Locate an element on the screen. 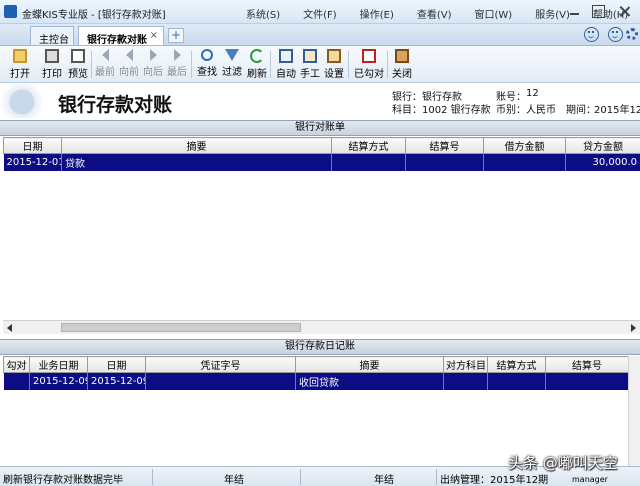 The width and height of the screenshot is (640, 486). close-button: 关闭 is located at coordinates (402, 64).